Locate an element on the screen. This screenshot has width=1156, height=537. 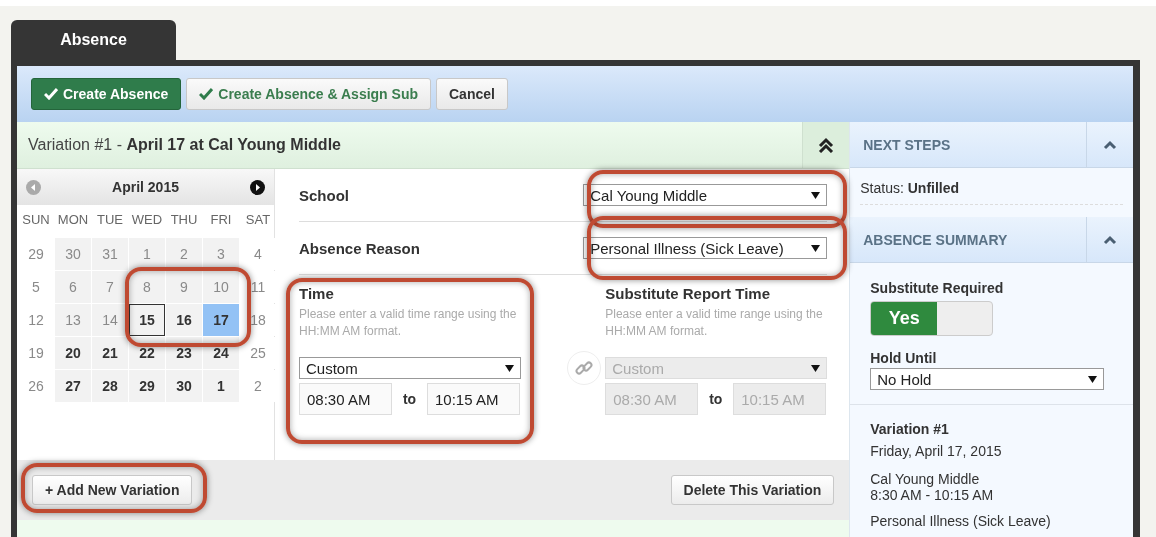
weekday-label: TUE is located at coordinates (110, 219).